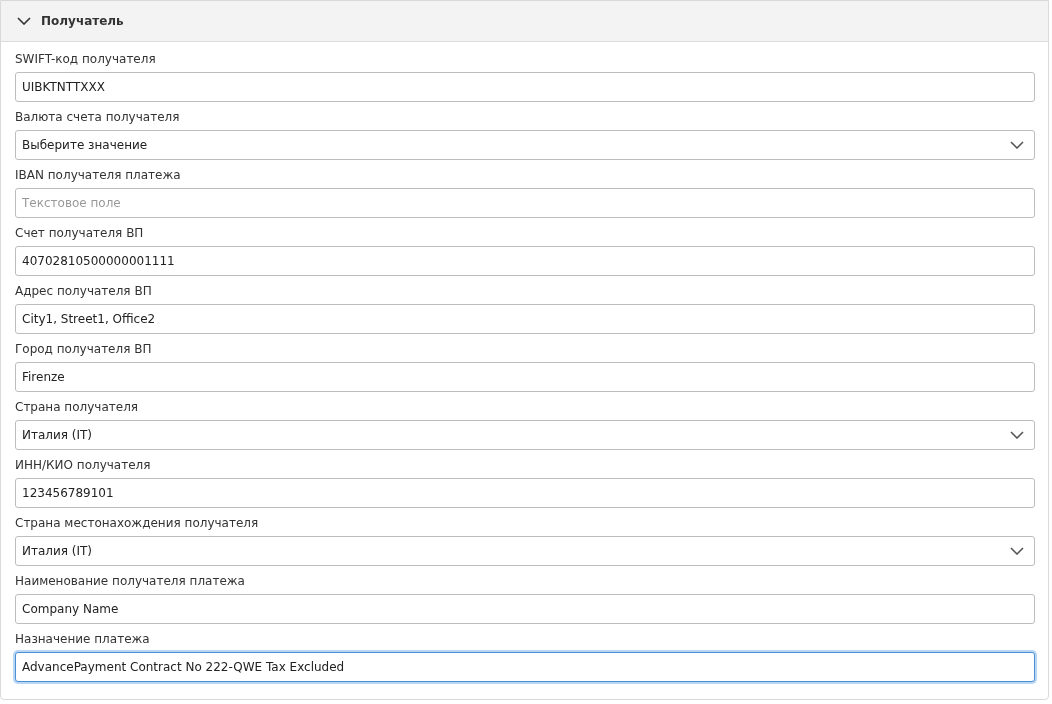 The image size is (1052, 704). I want to click on input-field: AdvancePayment Contract No 222-QWE Tax Excluded, so click(525, 667).